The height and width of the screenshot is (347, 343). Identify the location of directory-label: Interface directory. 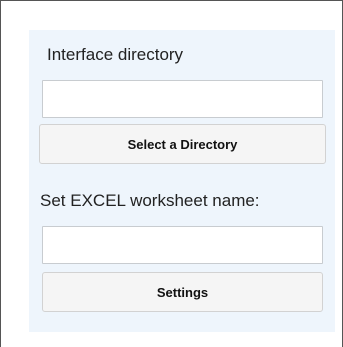
(115, 54).